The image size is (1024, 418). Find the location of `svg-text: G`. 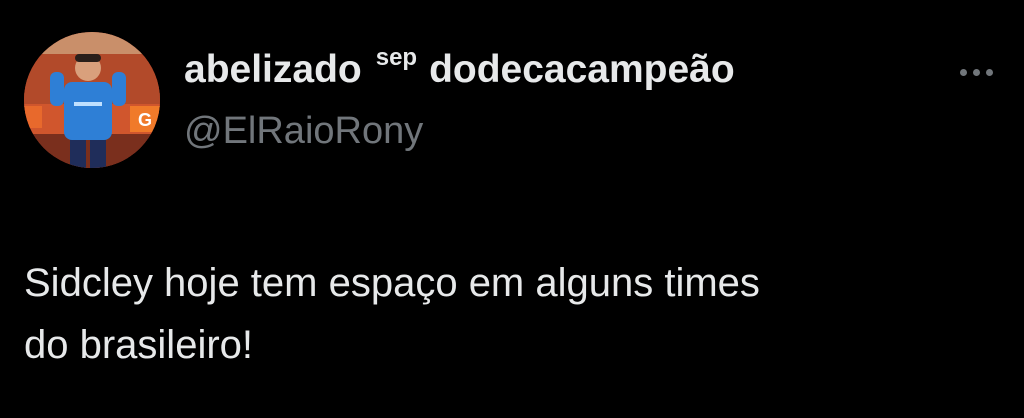

svg-text: G is located at coordinates (145, 120).